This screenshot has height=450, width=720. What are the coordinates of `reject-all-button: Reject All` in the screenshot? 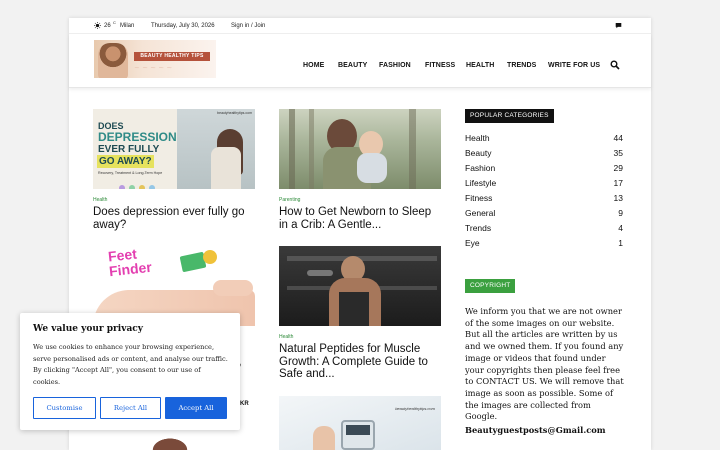 It's located at (130, 408).